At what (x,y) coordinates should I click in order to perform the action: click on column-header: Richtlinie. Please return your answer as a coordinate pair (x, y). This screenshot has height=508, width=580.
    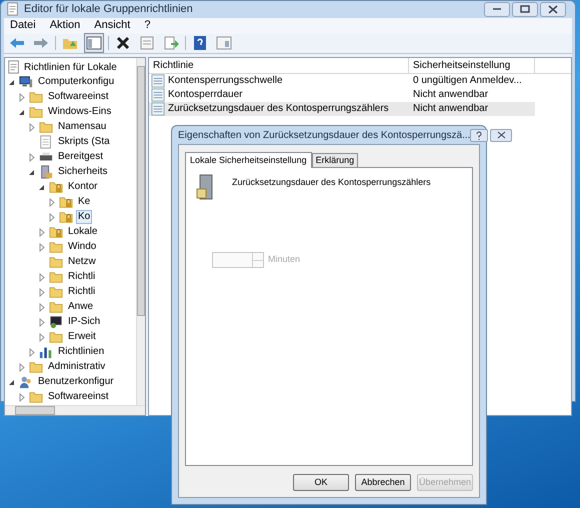
    Looking at the image, I should click on (279, 65).